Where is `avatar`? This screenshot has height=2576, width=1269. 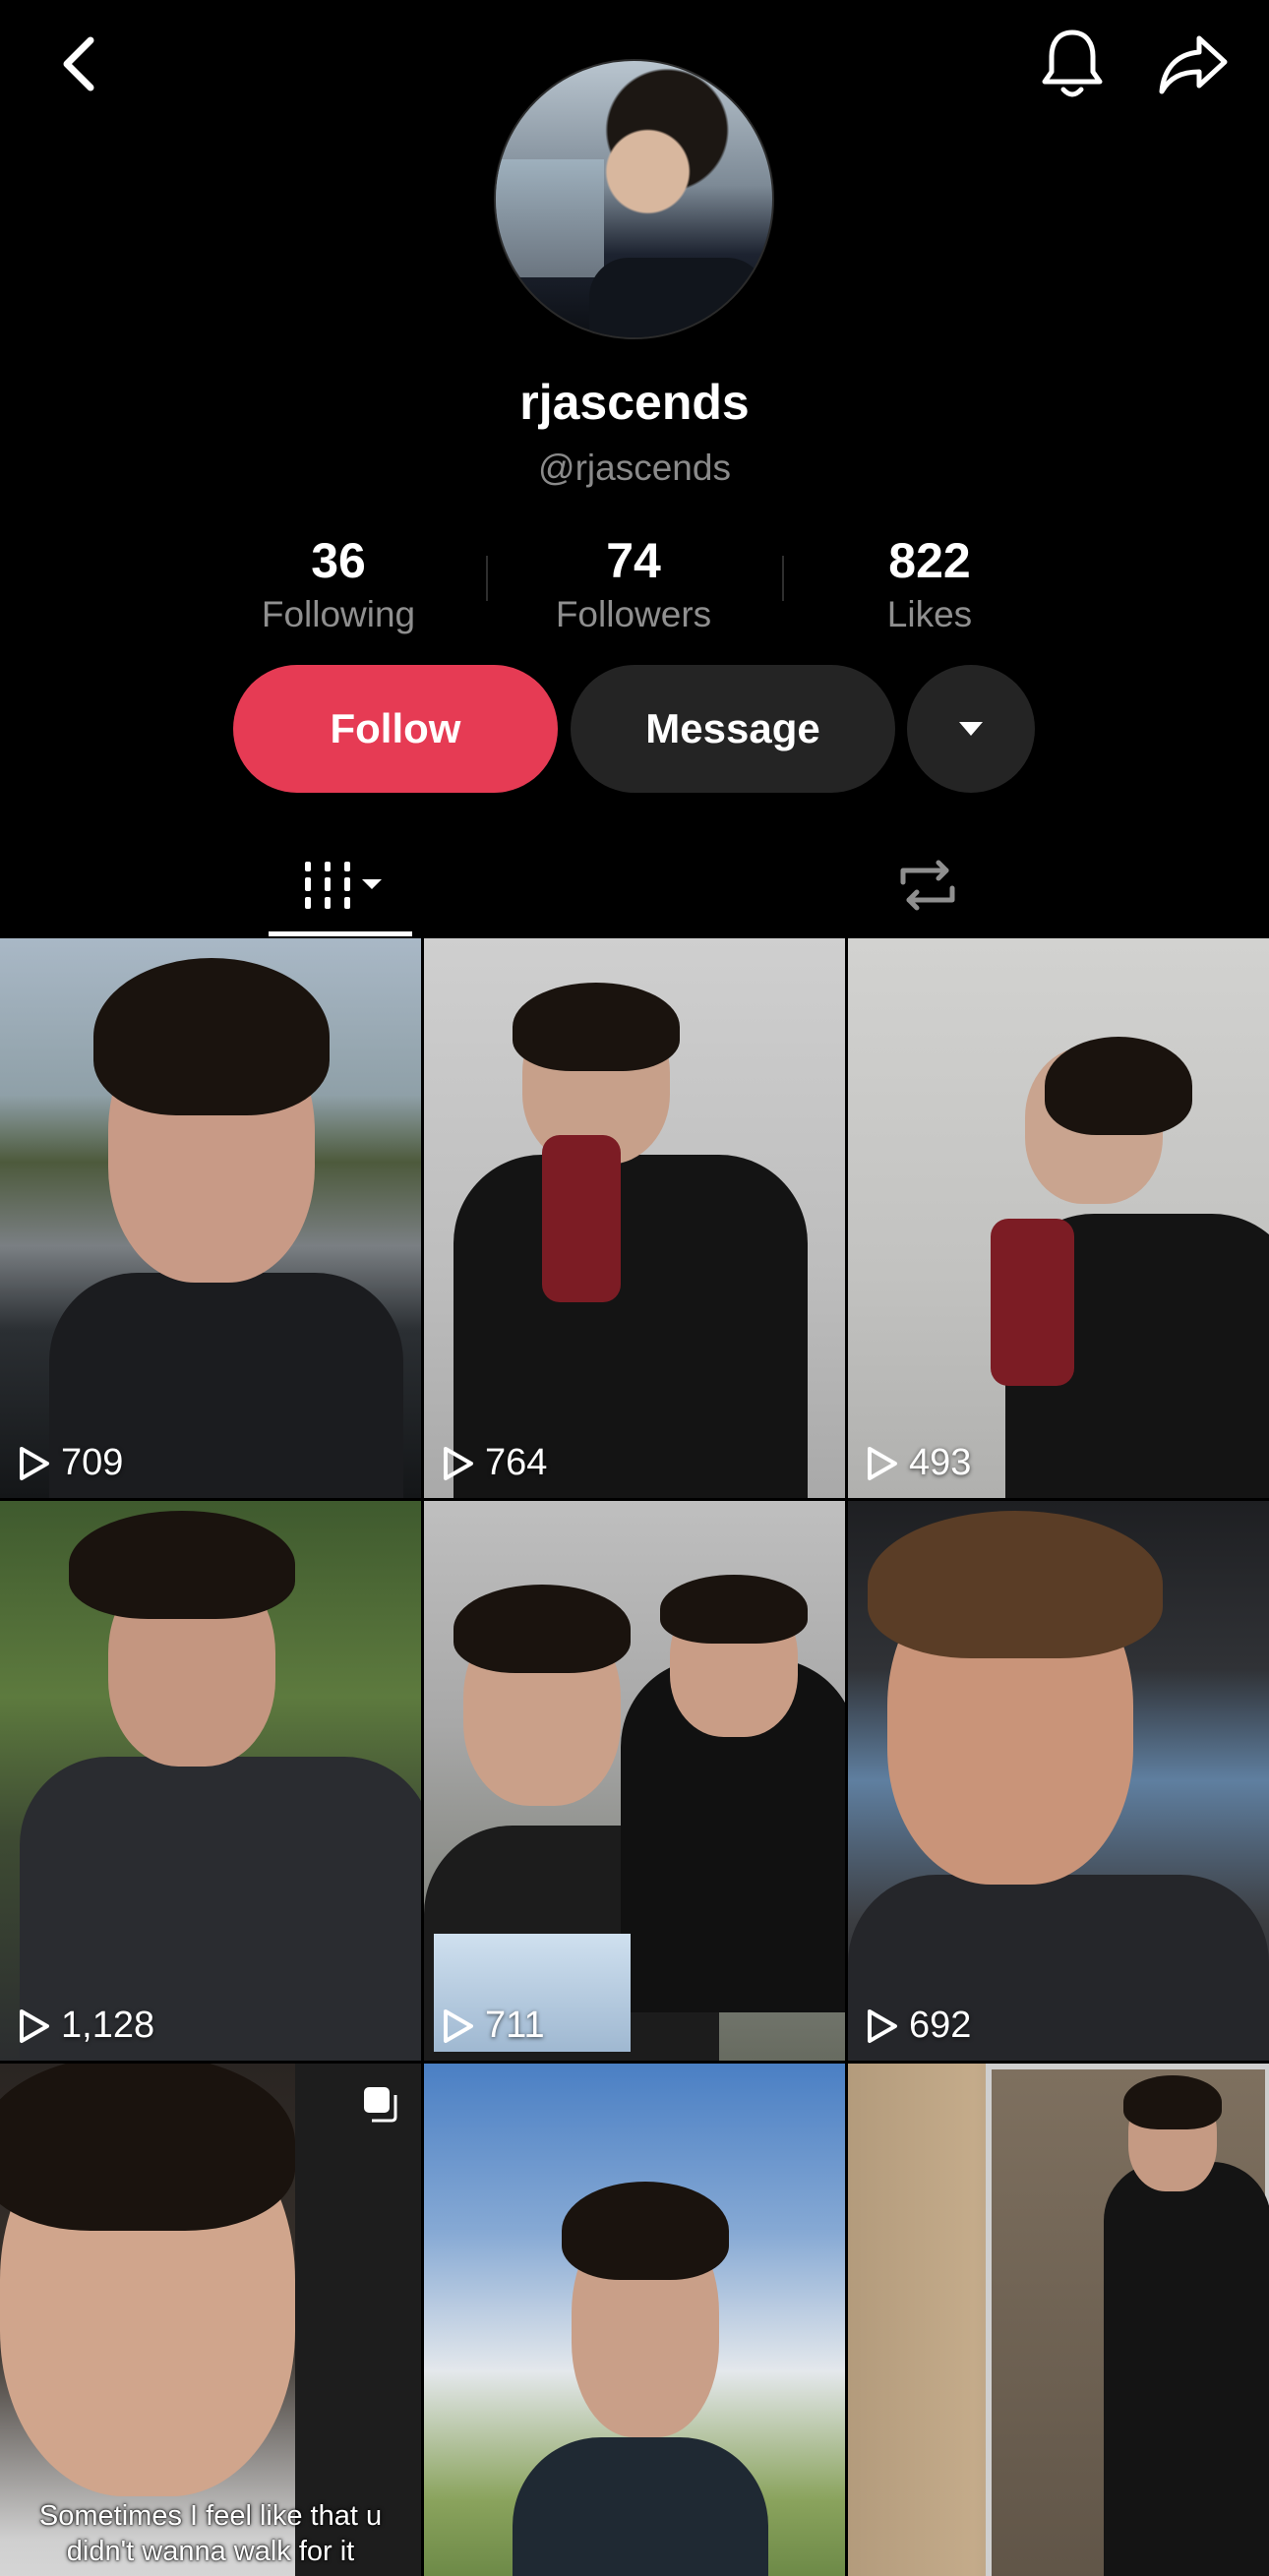 avatar is located at coordinates (634, 199).